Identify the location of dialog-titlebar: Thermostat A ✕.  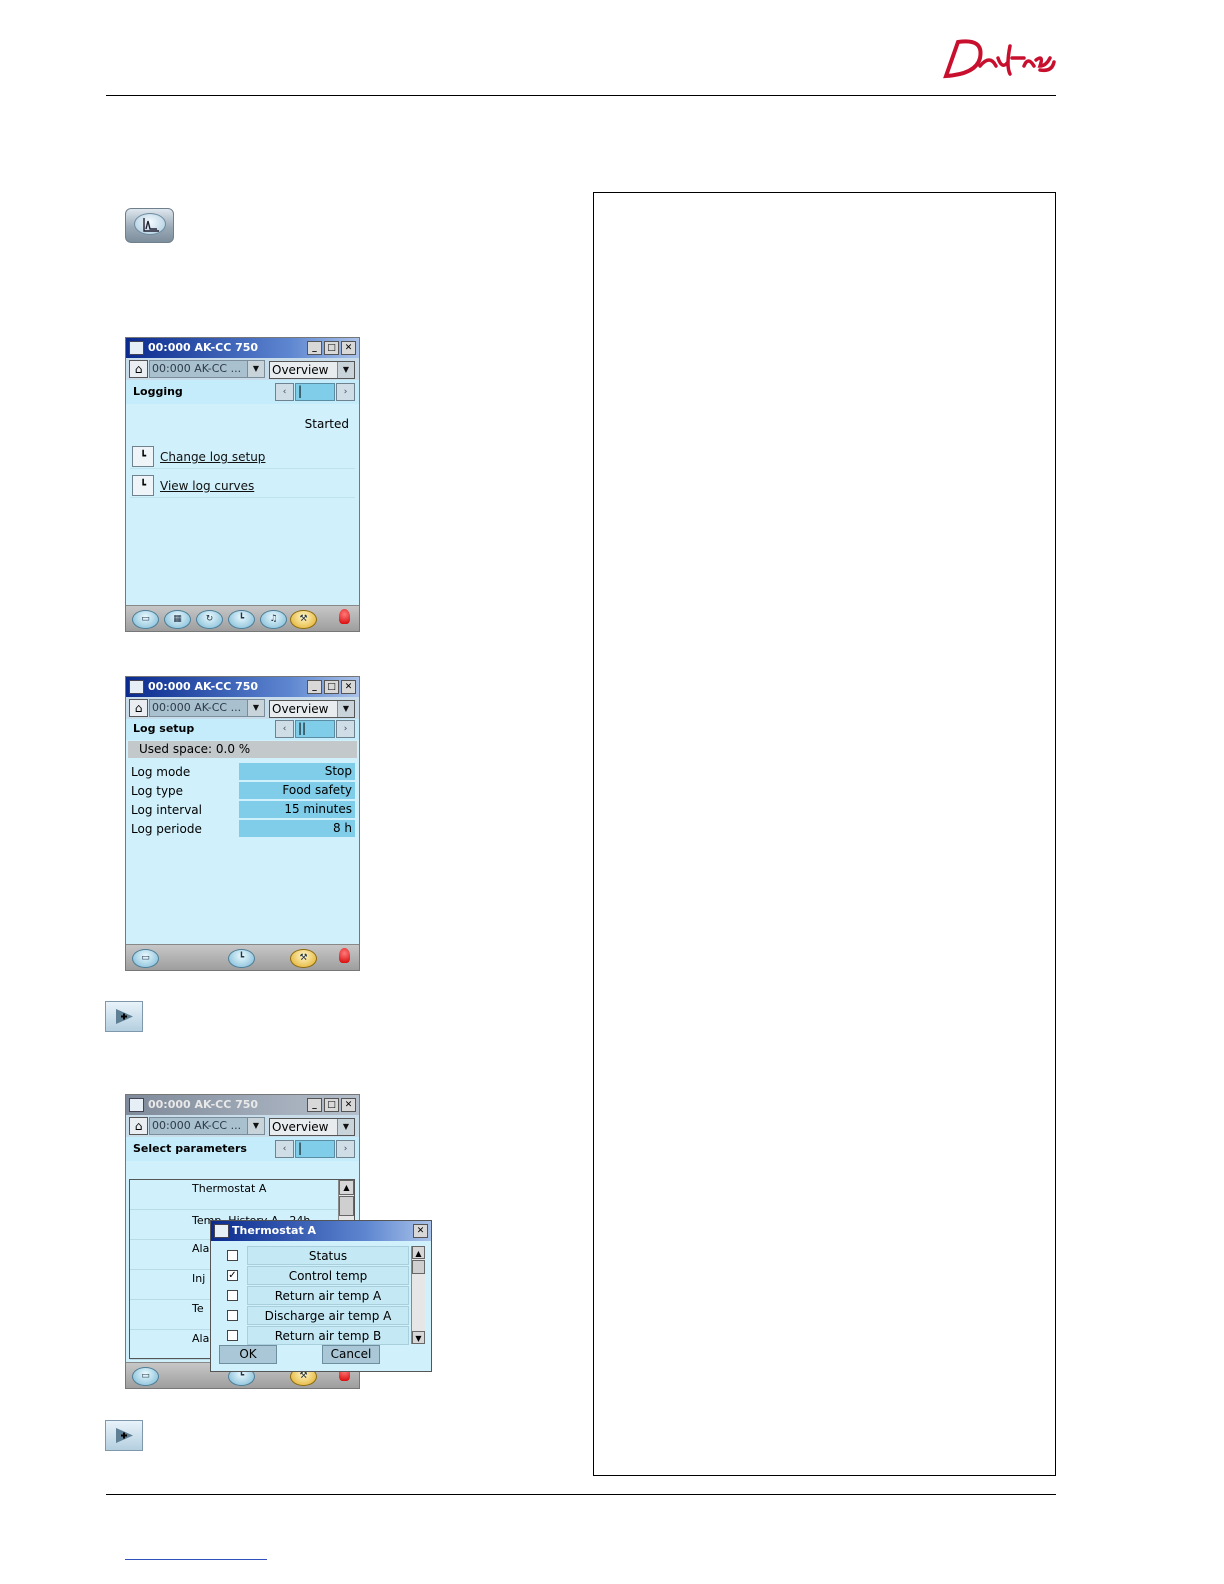
(321, 1231).